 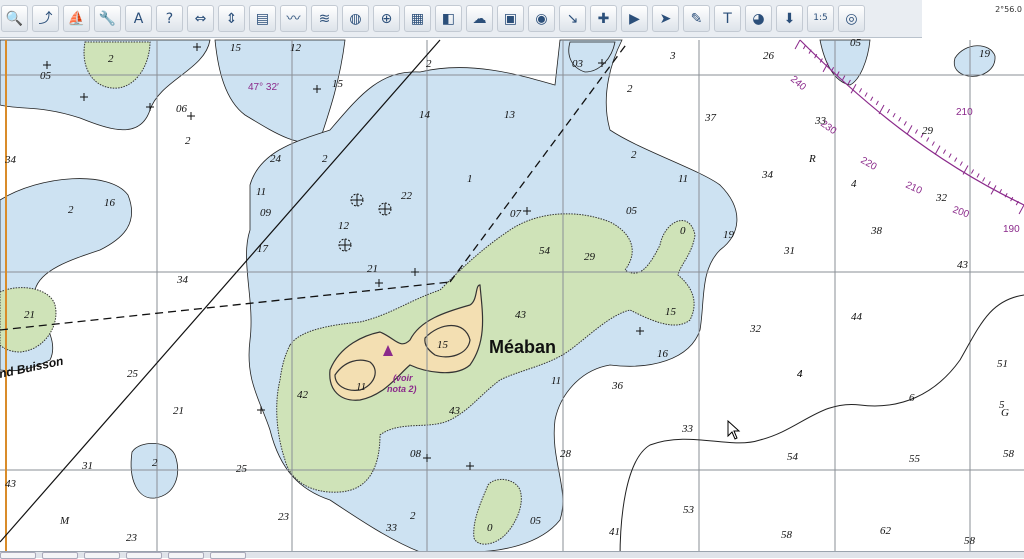 I want to click on depth-sounding: 23, so click(x=132, y=538).